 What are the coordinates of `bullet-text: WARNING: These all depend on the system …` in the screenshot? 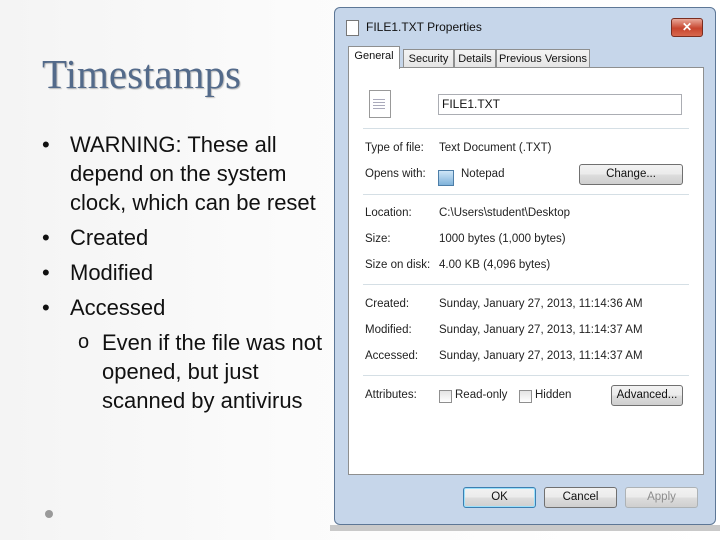 It's located at (193, 173).